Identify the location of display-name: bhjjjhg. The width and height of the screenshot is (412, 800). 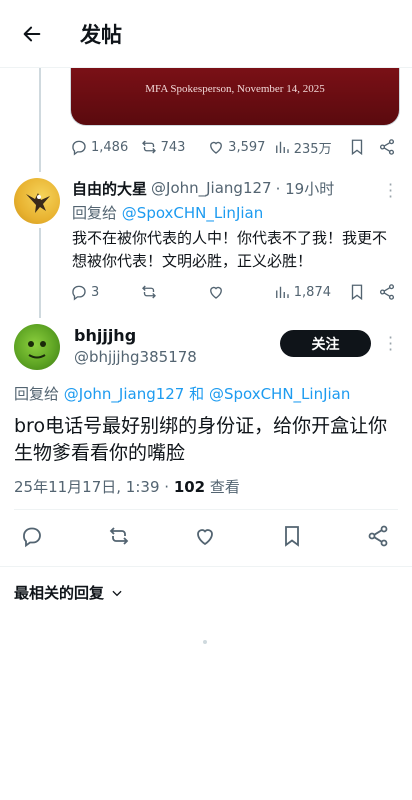
(105, 335).